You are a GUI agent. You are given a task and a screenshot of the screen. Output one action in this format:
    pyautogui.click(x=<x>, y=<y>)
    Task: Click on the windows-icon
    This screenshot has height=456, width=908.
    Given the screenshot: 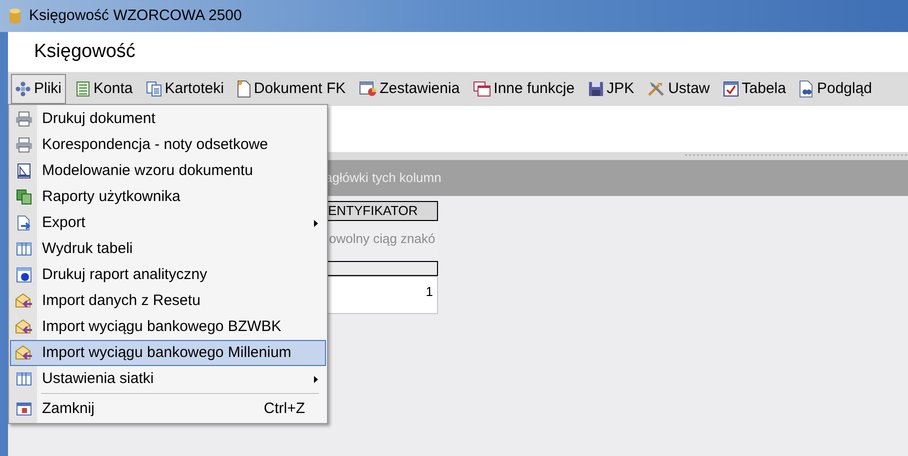 What is the action you would take?
    pyautogui.click(x=481, y=89)
    